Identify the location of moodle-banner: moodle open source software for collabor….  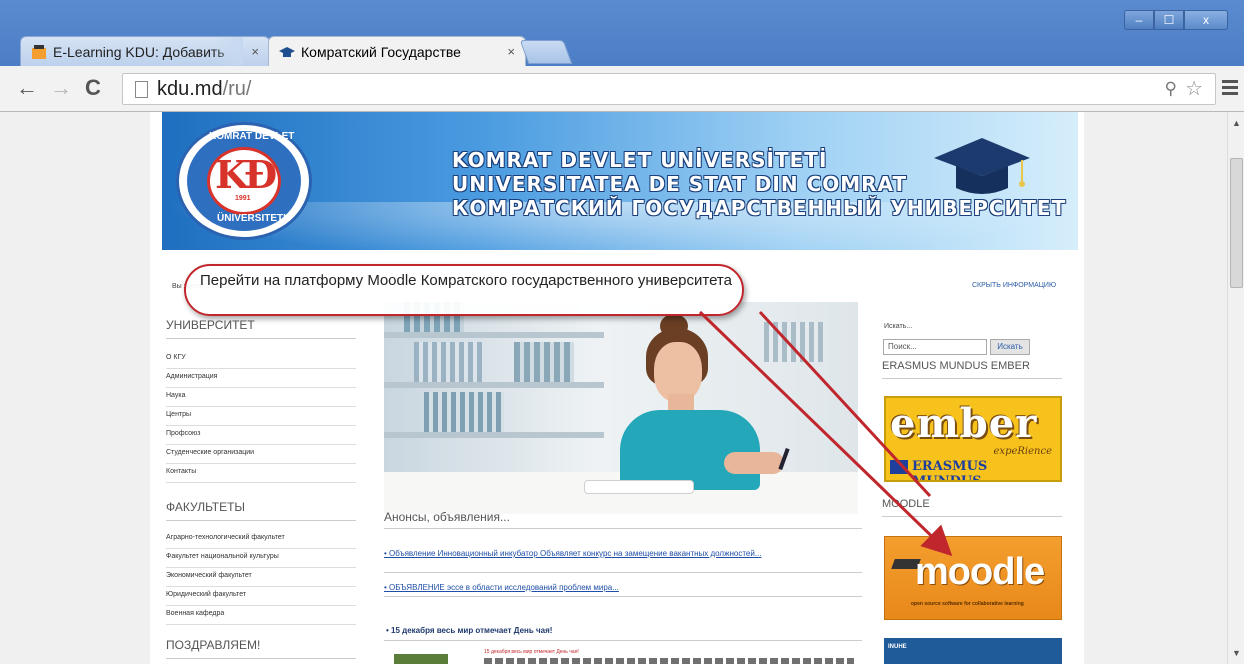
(973, 578).